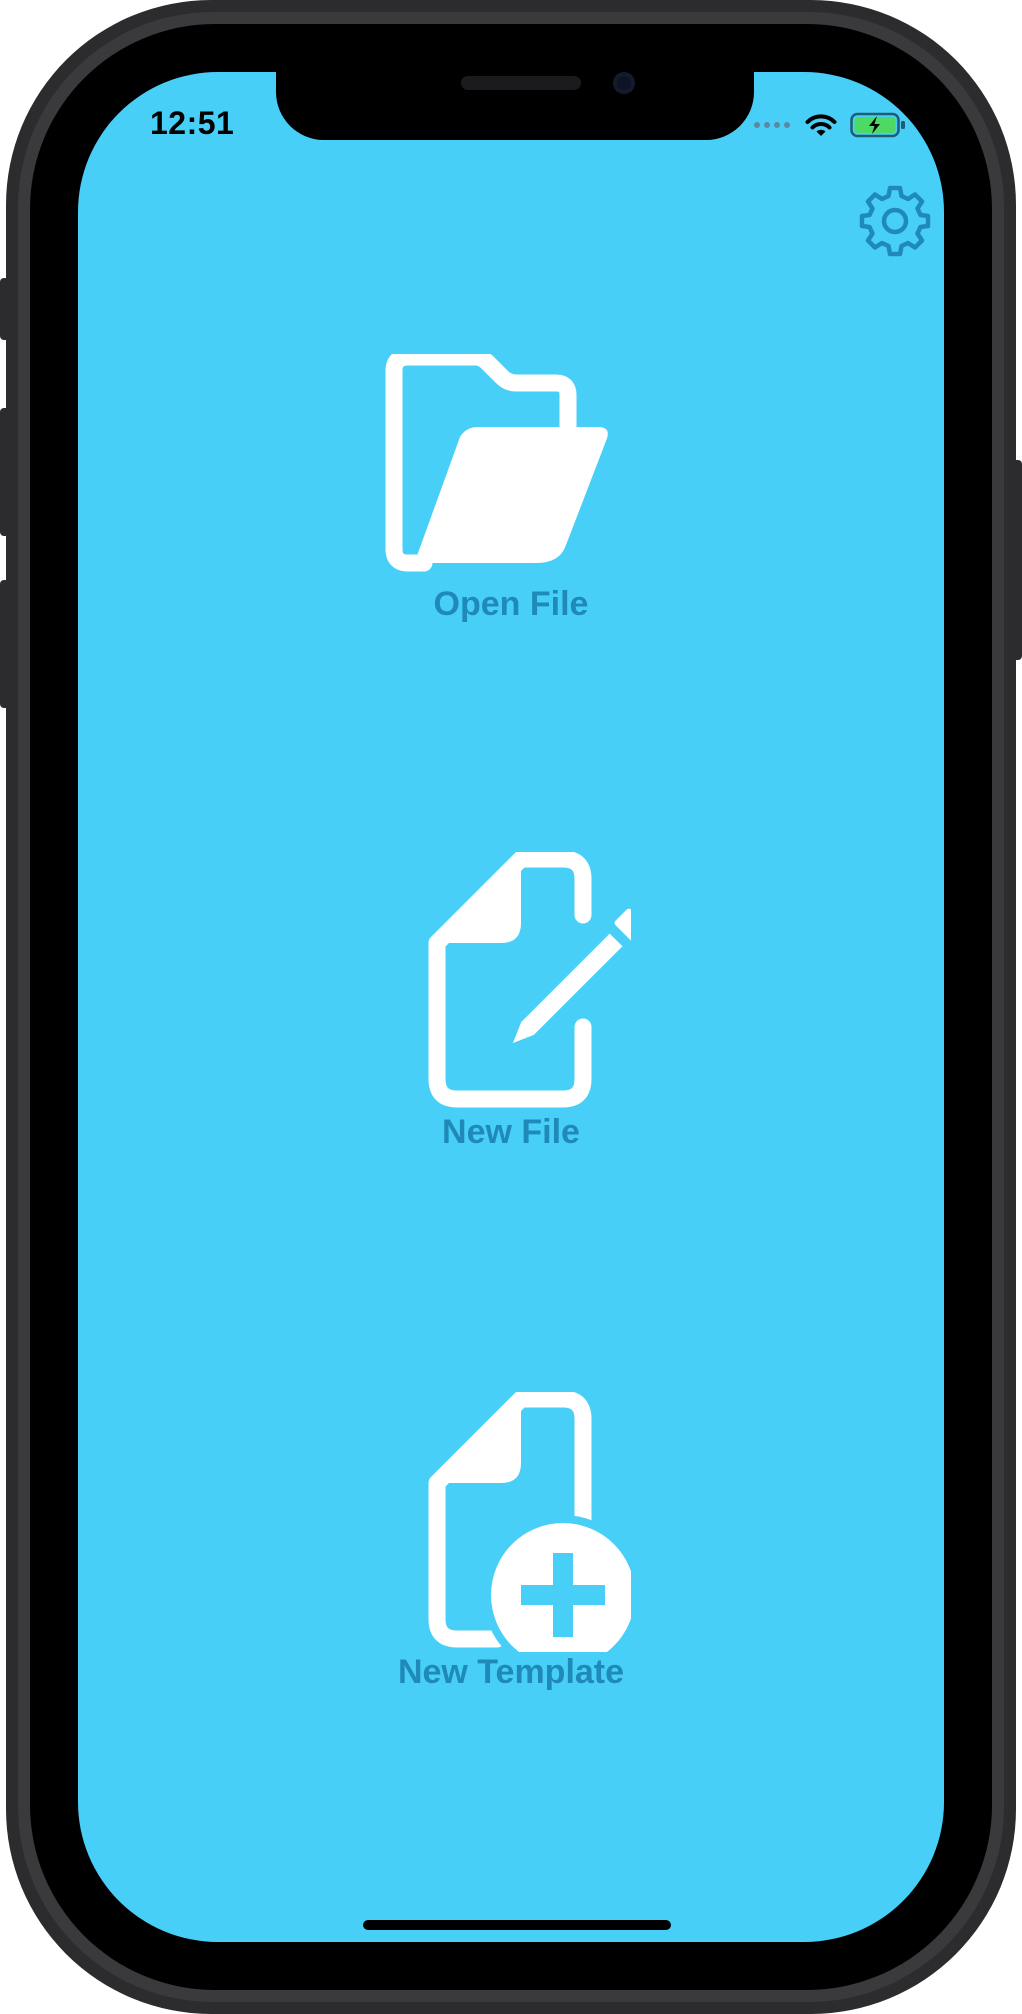 The width and height of the screenshot is (1022, 2014). I want to click on volume-down-button, so click(6, 644).